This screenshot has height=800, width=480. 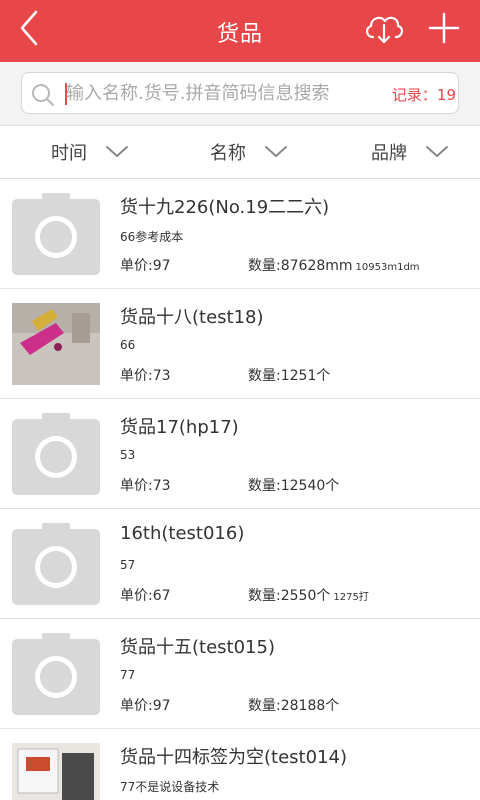 I want to click on item-quantity: 数量:28188个, so click(x=295, y=705).